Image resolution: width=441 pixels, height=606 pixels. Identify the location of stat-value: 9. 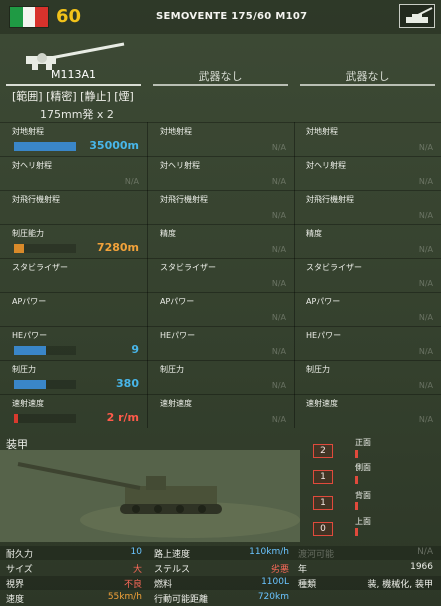
(135, 349).